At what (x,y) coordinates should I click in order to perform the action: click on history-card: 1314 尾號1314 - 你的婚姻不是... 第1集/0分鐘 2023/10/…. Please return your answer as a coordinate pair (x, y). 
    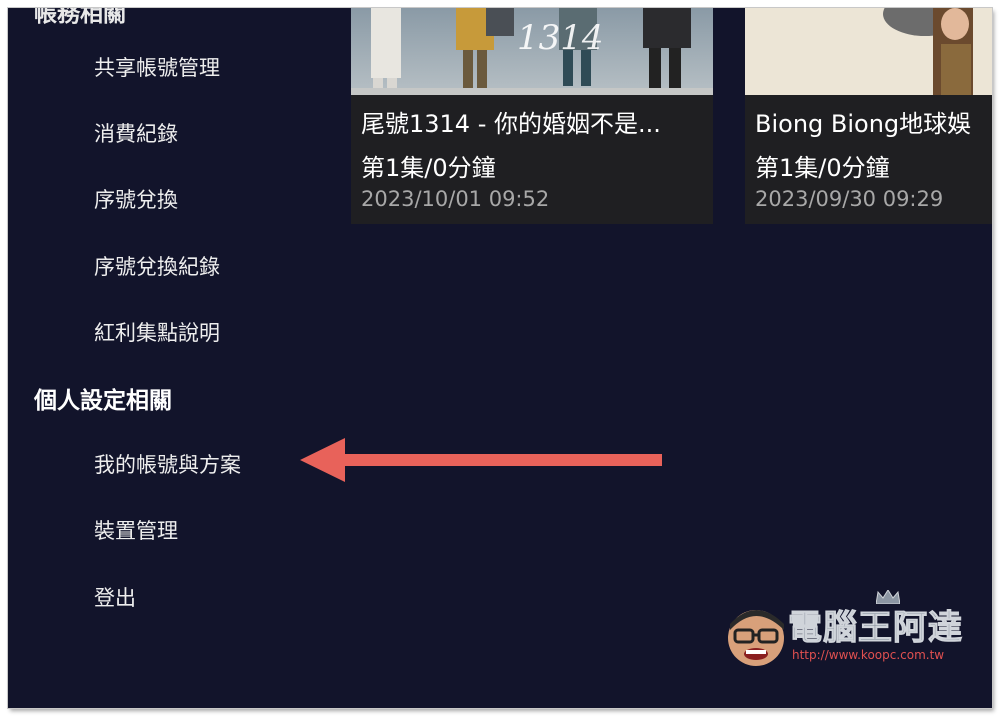
    Looking at the image, I should click on (532, 116).